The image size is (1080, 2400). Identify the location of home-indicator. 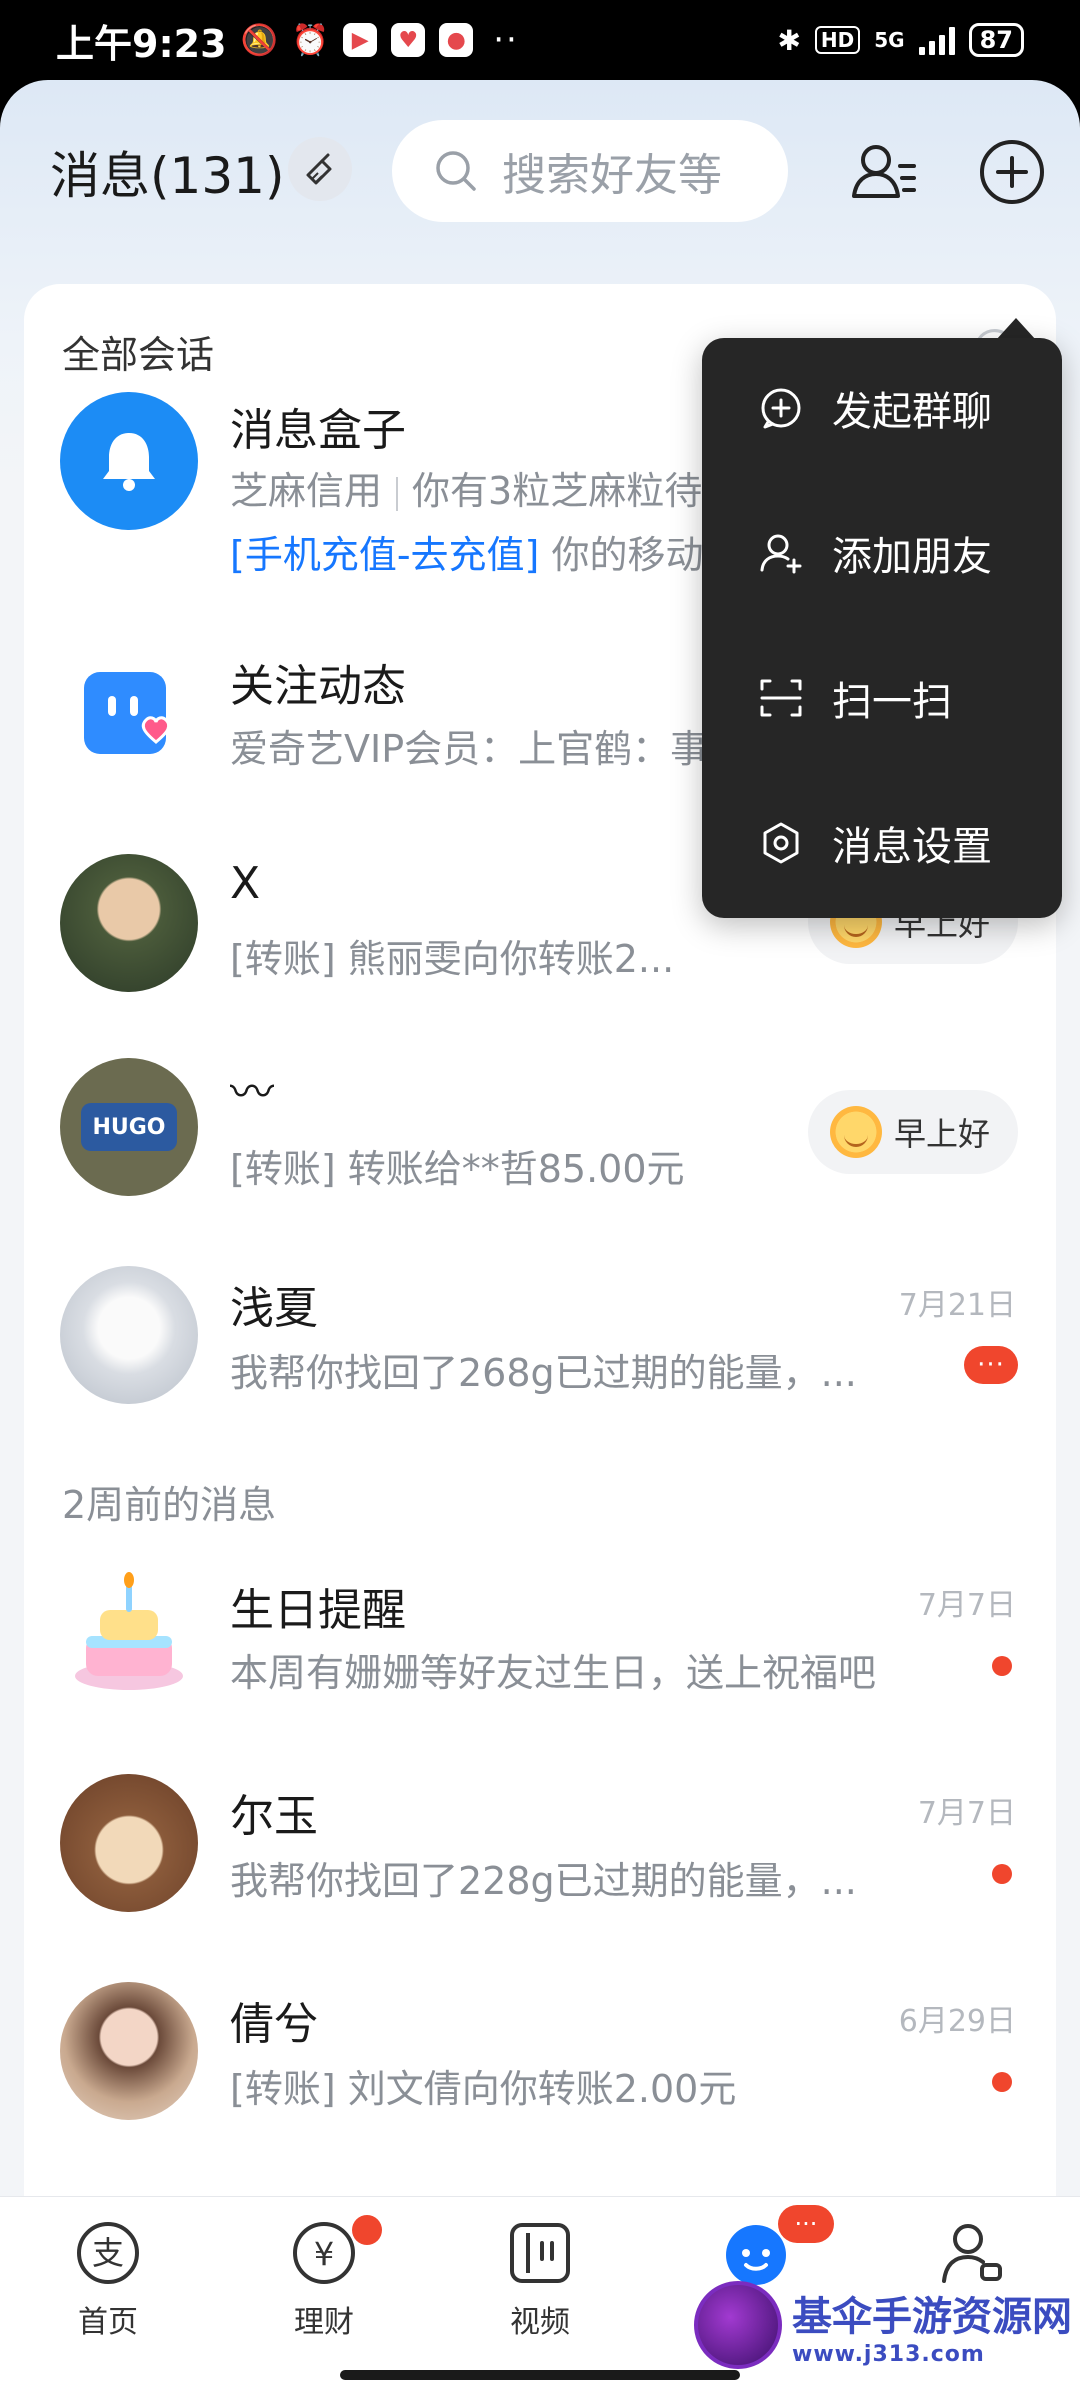
(540, 2375).